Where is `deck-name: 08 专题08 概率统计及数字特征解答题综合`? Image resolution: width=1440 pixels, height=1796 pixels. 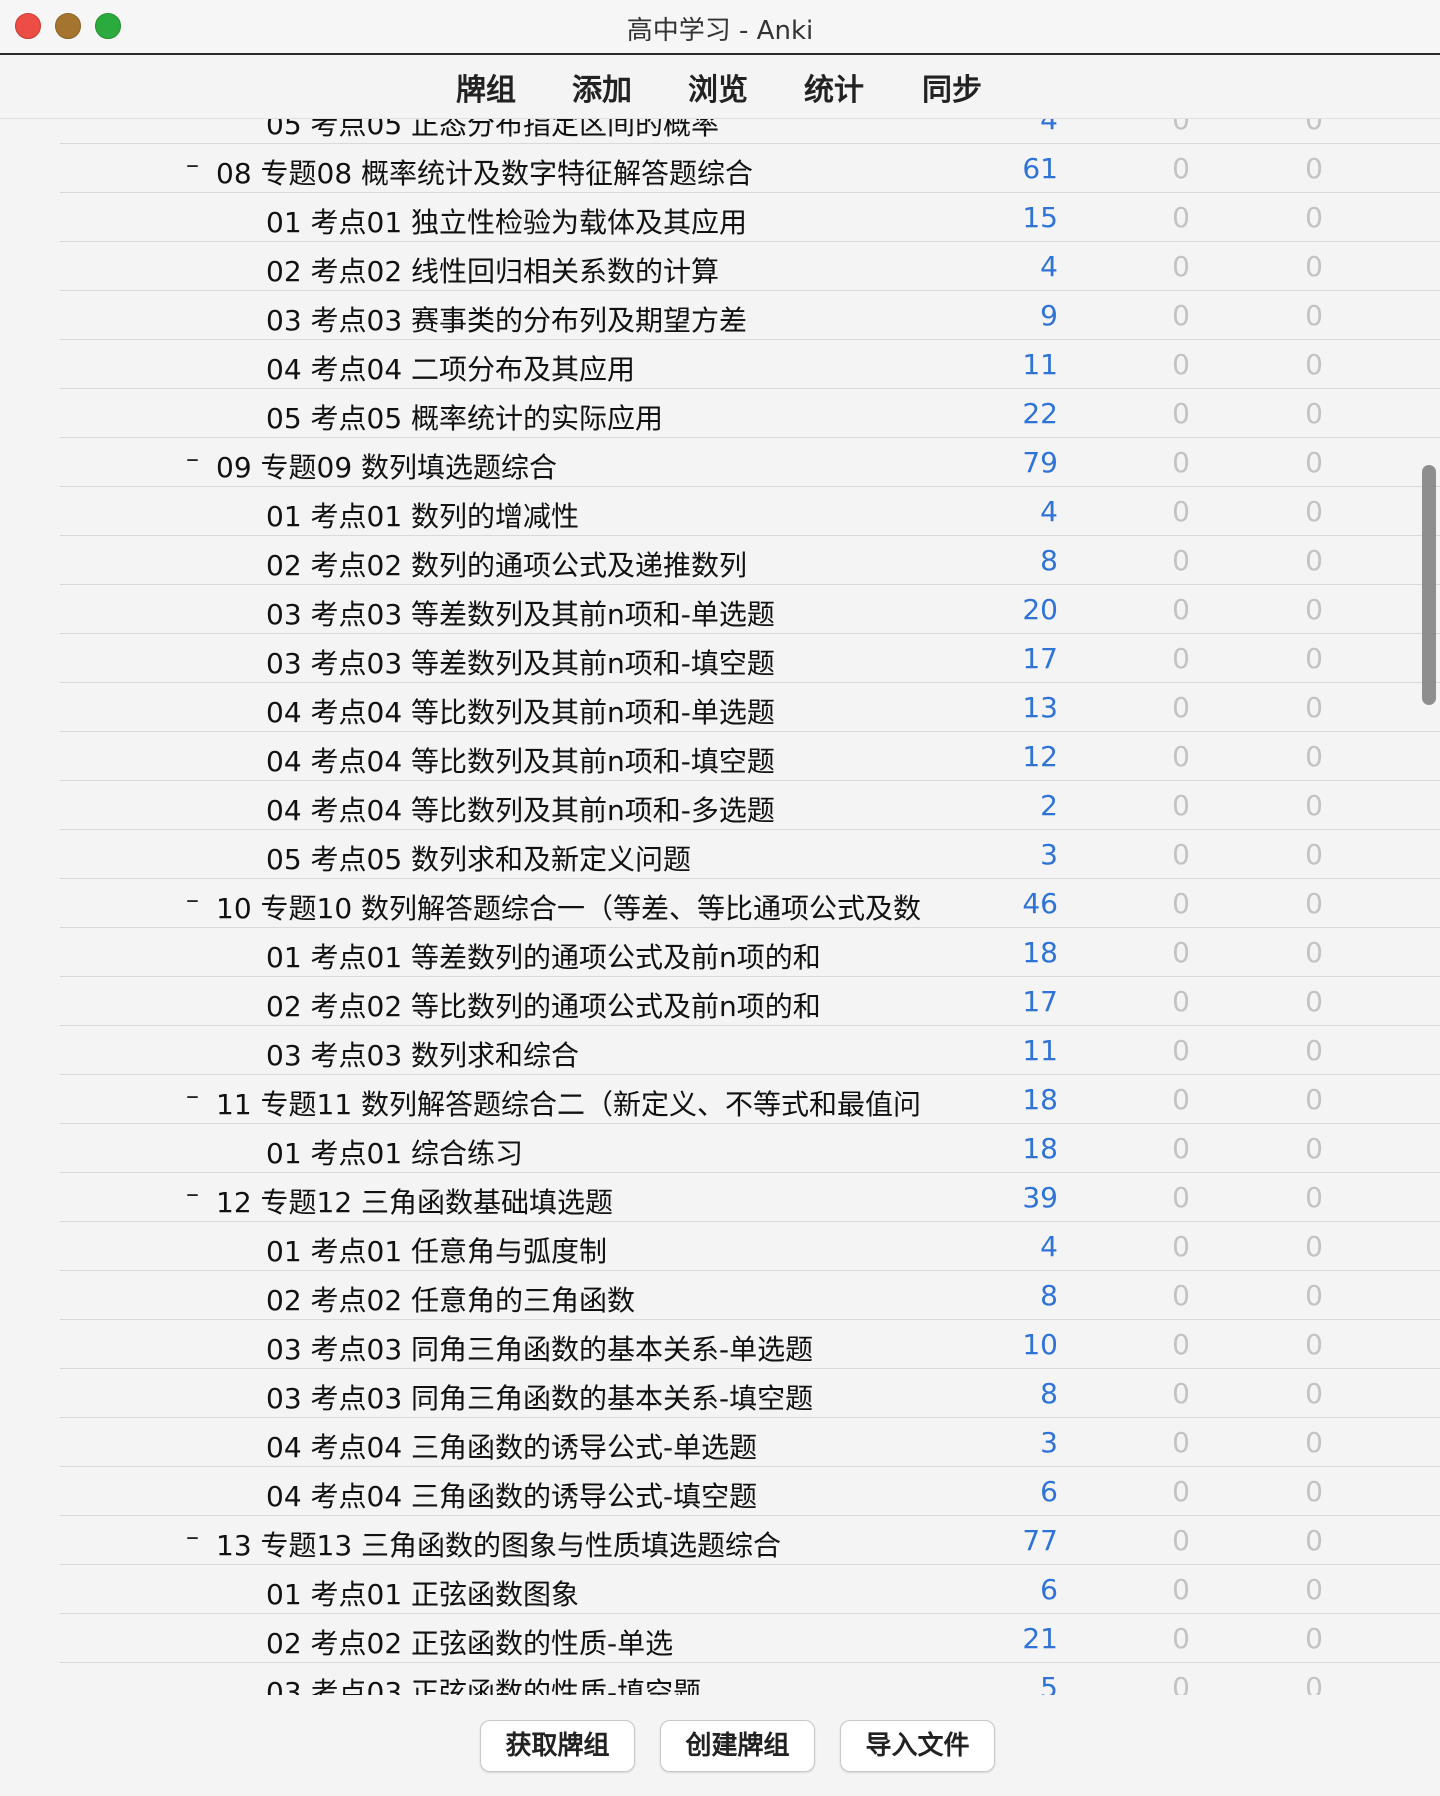 deck-name: 08 专题08 概率统计及数字特征解答题综合 is located at coordinates (584, 172).